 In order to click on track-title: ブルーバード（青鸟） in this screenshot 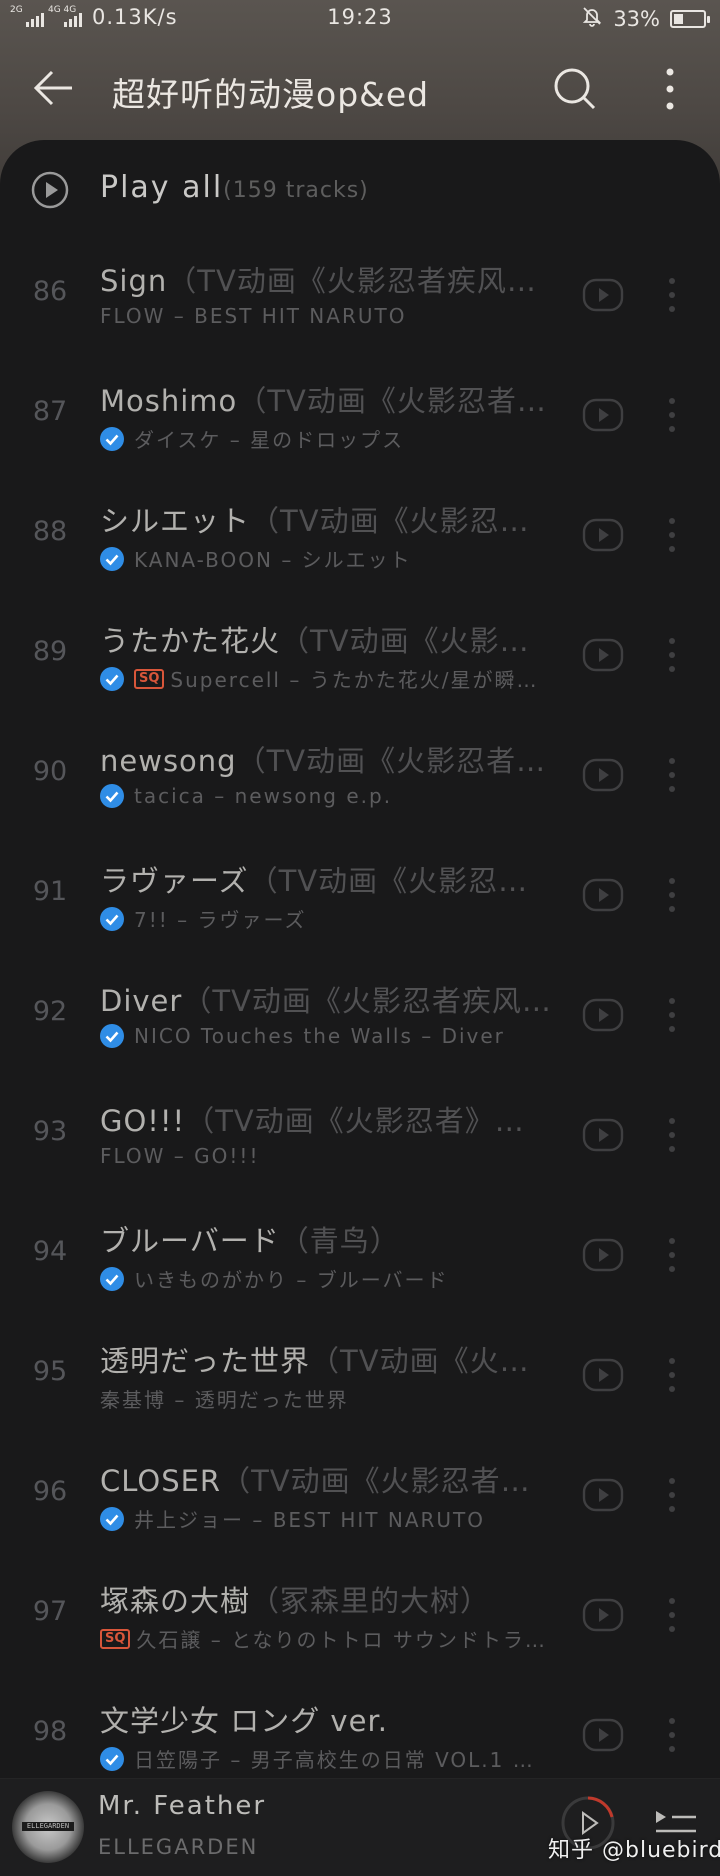, I will do `click(325, 1239)`.